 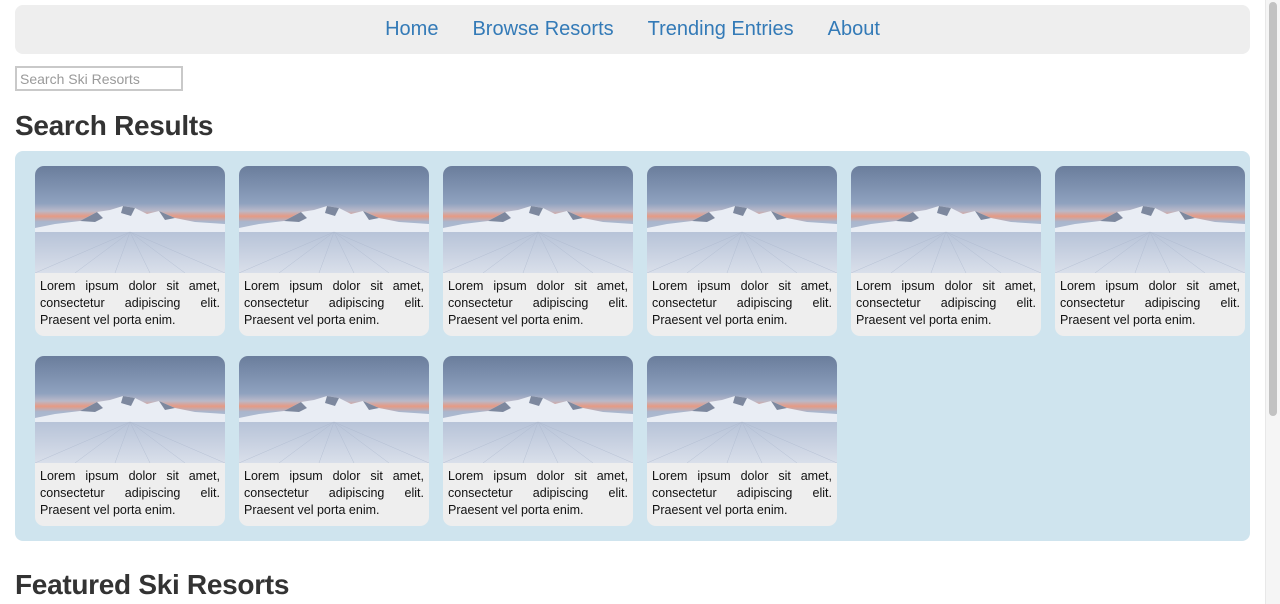 I want to click on nav-browse-resorts-link: Browse Resorts, so click(x=542, y=29).